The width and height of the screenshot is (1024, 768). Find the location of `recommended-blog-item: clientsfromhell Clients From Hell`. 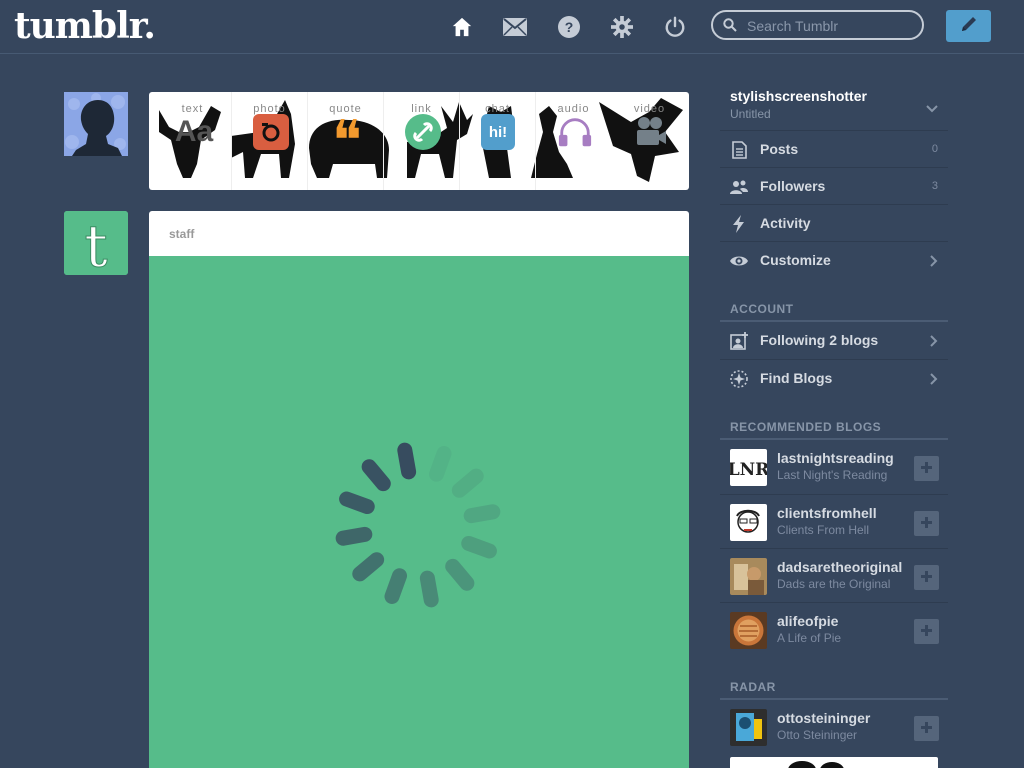

recommended-blog-item: clientsfromhell Clients From Hell is located at coordinates (834, 521).